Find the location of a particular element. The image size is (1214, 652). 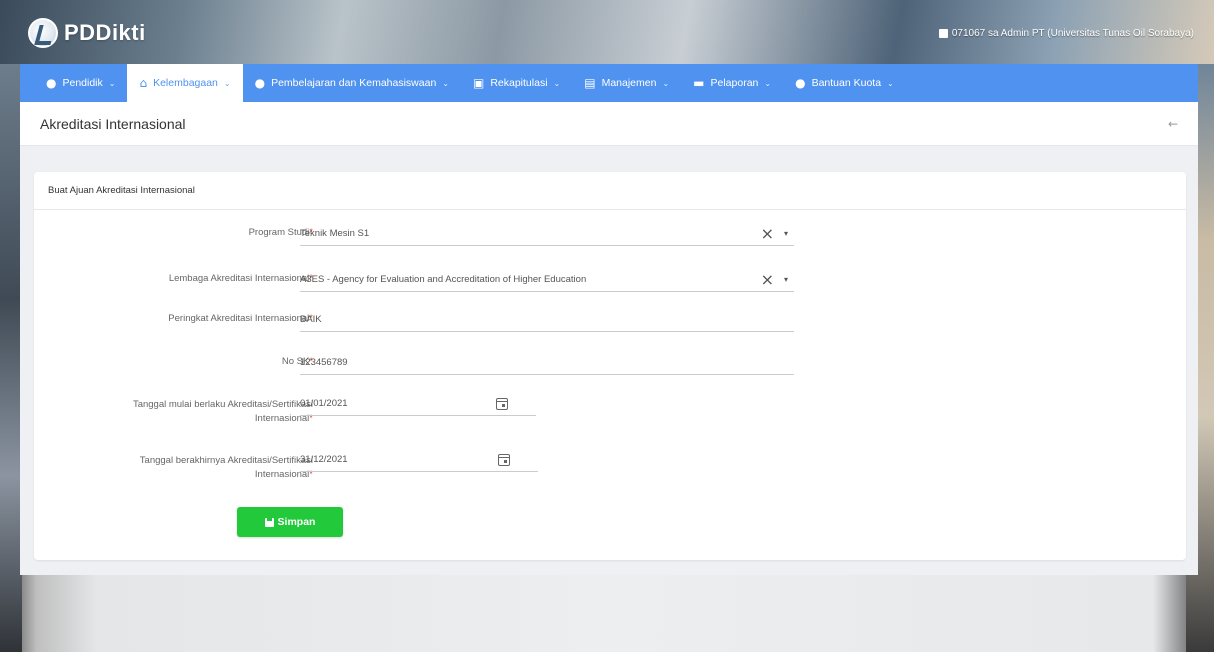

nav-item-label: Rekapitulasi is located at coordinates (519, 83).